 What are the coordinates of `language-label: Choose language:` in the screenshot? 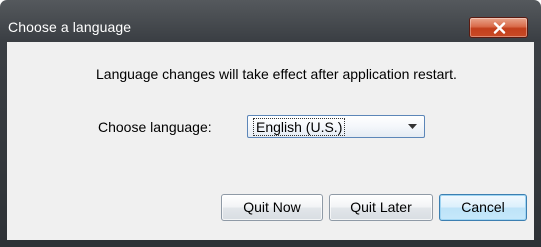 It's located at (155, 127).